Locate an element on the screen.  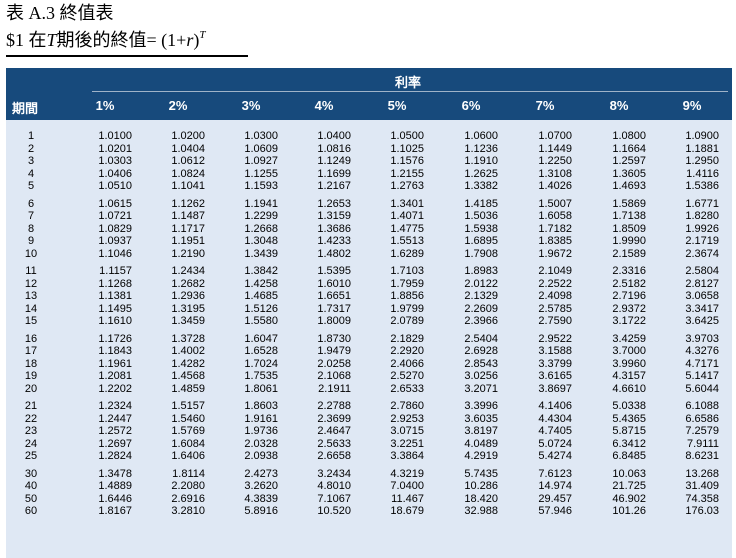
period-cell: 2 is located at coordinates (31, 148).